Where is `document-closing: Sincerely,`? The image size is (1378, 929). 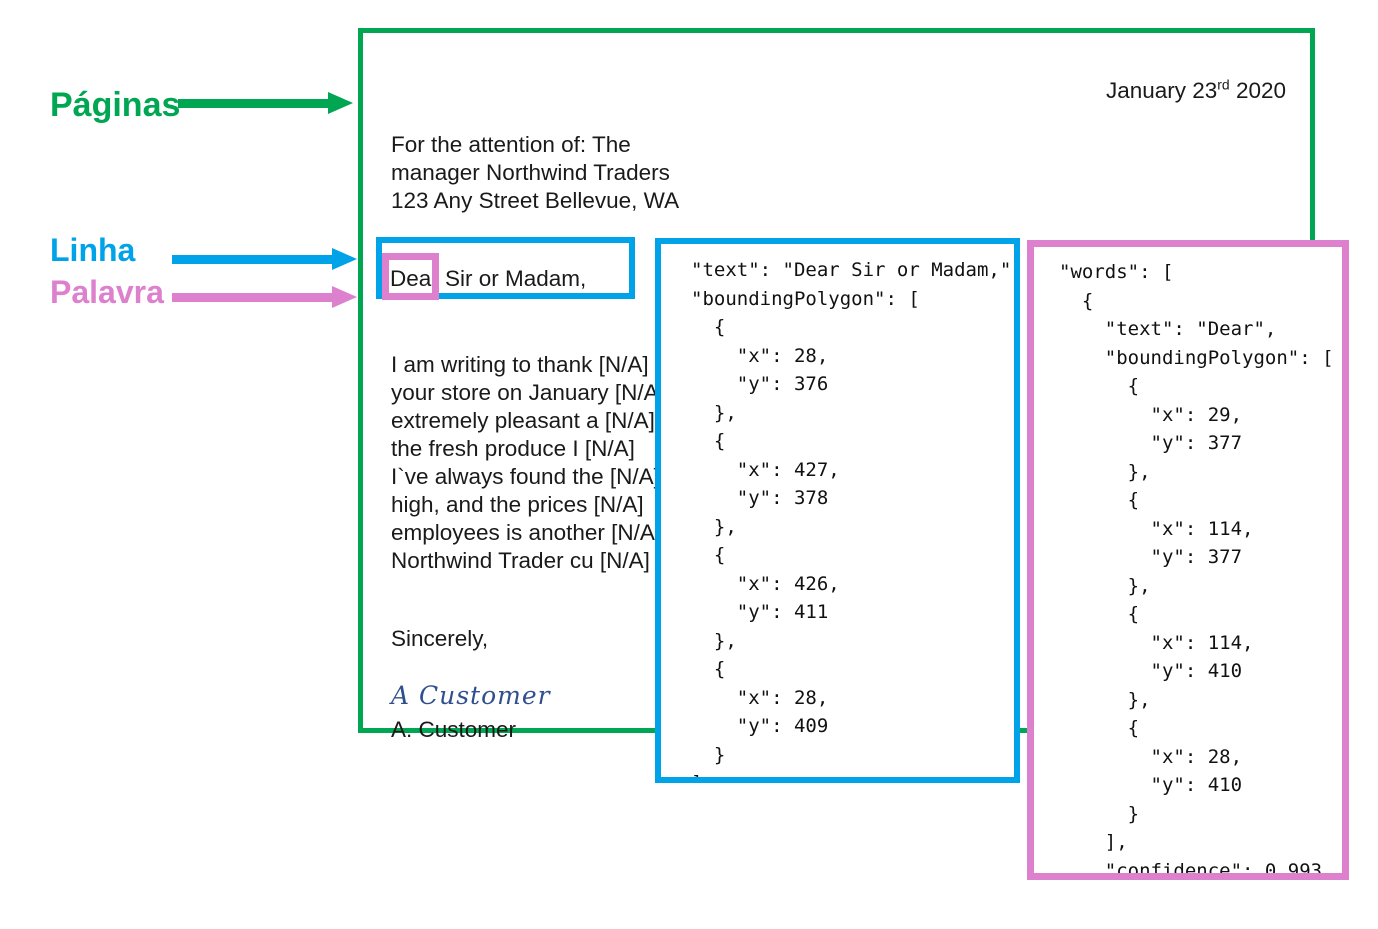 document-closing: Sincerely, is located at coordinates (440, 638).